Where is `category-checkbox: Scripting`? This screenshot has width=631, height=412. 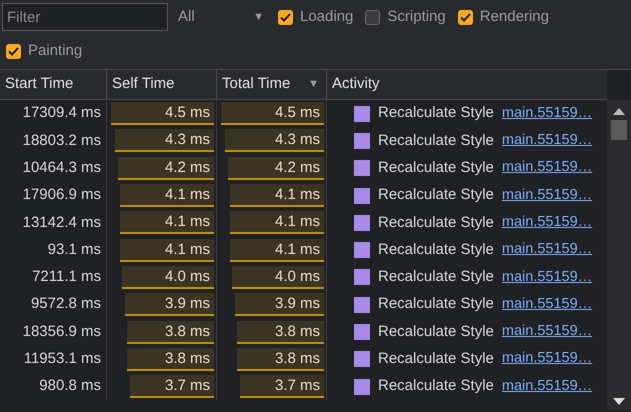
category-checkbox: Scripting is located at coordinates (405, 17).